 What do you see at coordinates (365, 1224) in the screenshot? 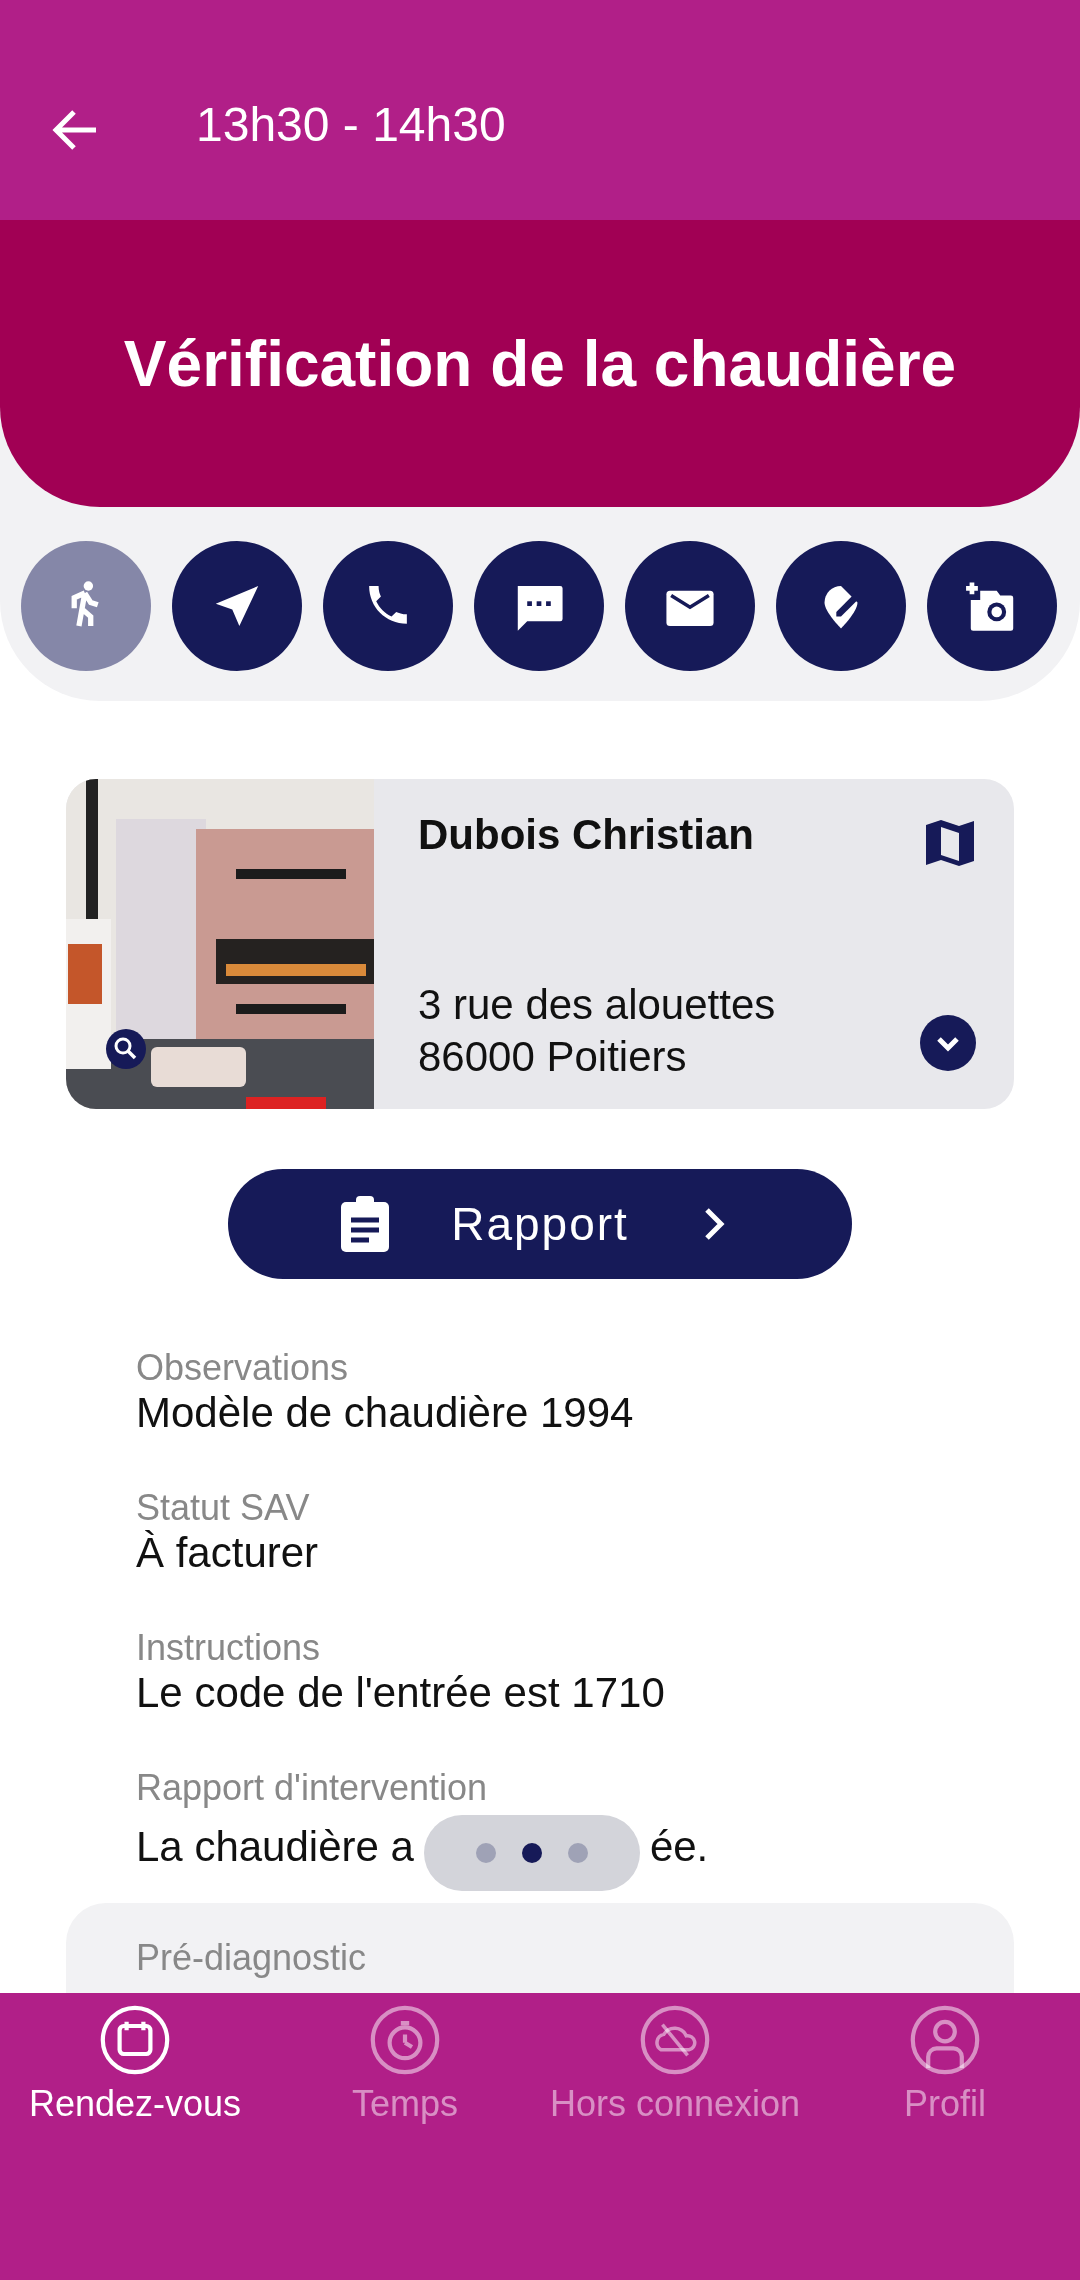
I see `clipboard-icon` at bounding box center [365, 1224].